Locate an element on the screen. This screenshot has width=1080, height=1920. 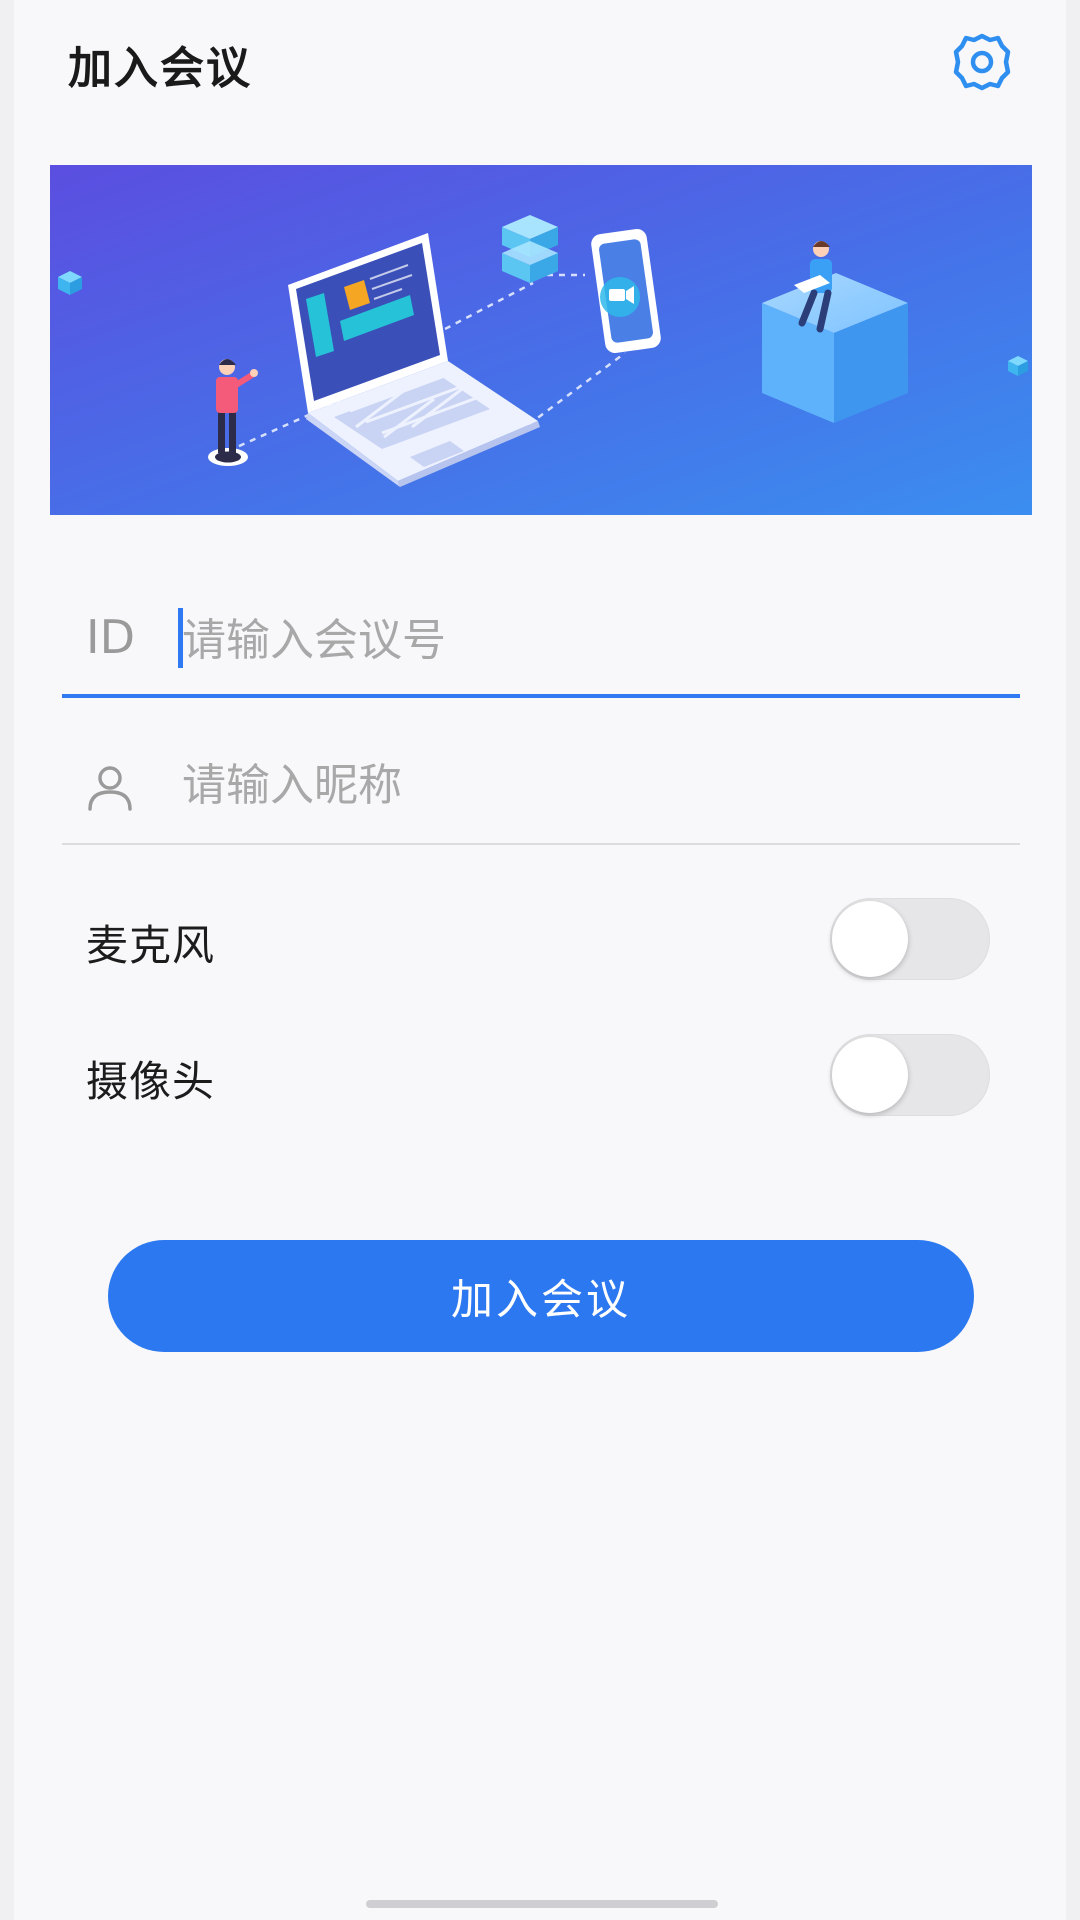
screen-edge-right is located at coordinates (1073, 960).